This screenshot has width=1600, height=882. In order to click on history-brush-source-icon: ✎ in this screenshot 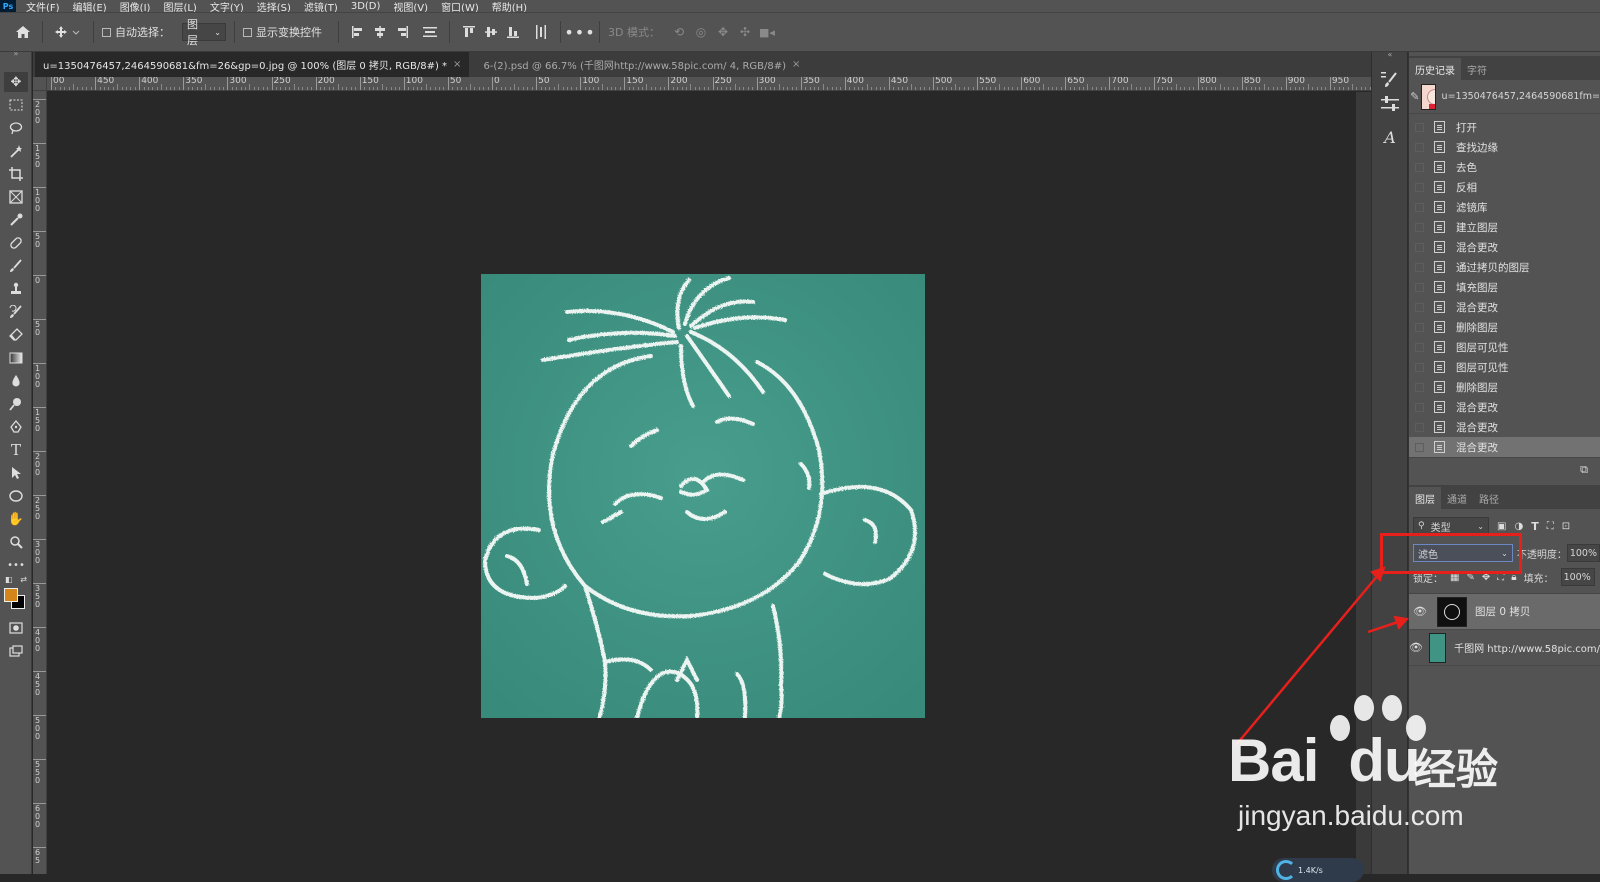, I will do `click(1415, 96)`.